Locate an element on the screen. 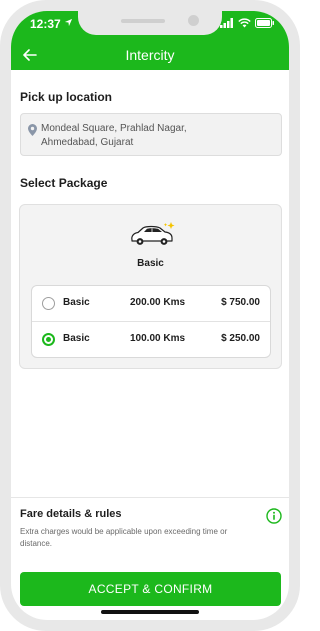  car-icon is located at coordinates (153, 233).